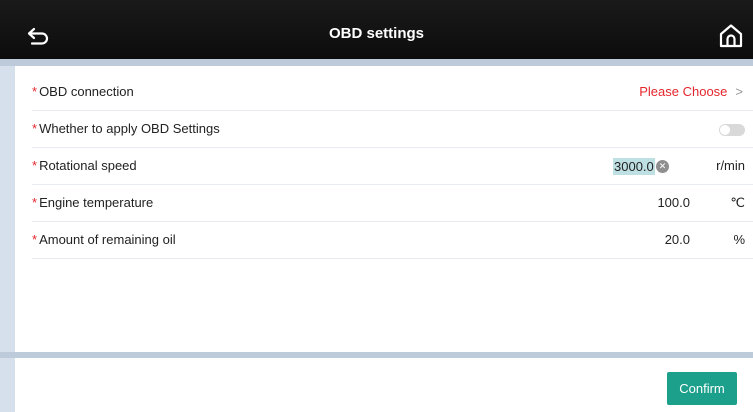  I want to click on page-title: OBD settings, so click(376, 33).